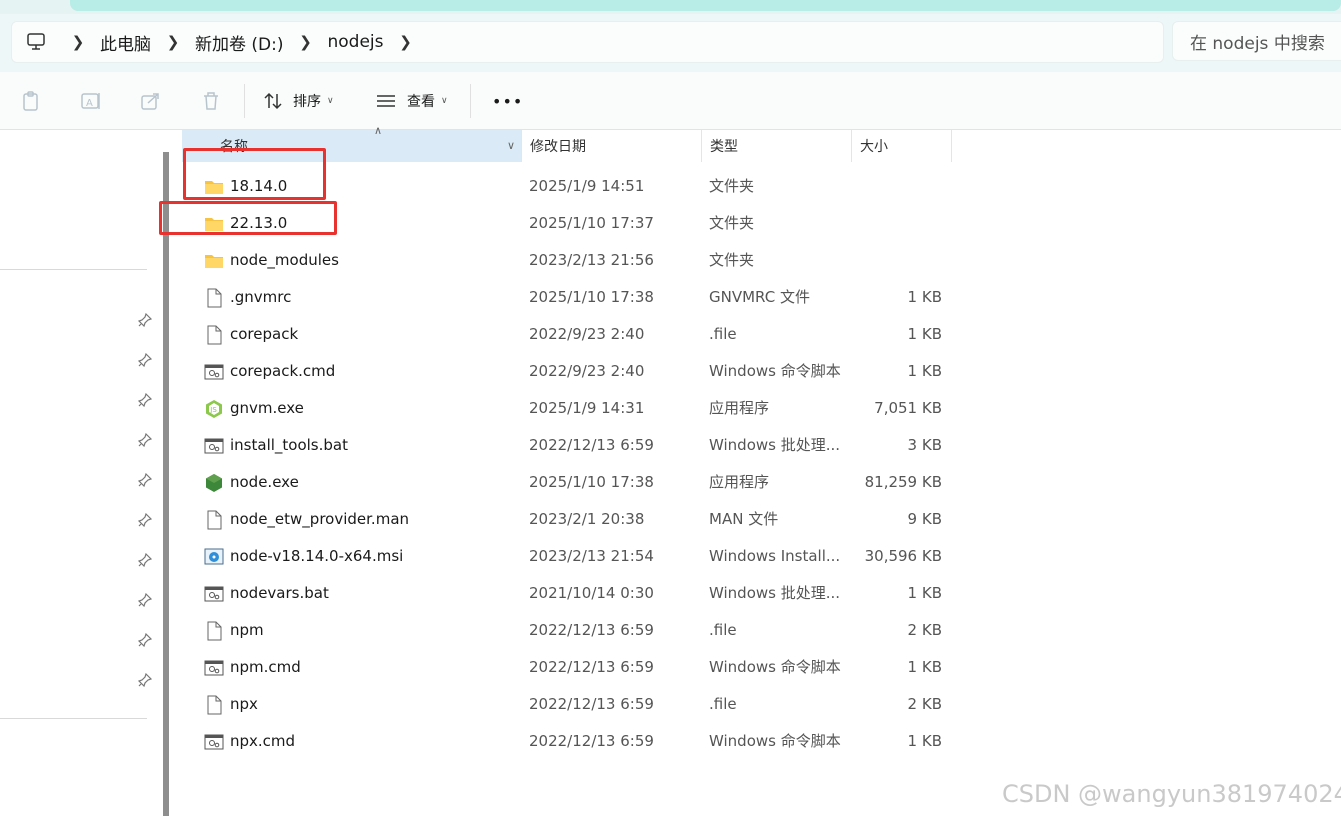  Describe the element at coordinates (902, 146) in the screenshot. I see `column-header-size: 大小` at that location.